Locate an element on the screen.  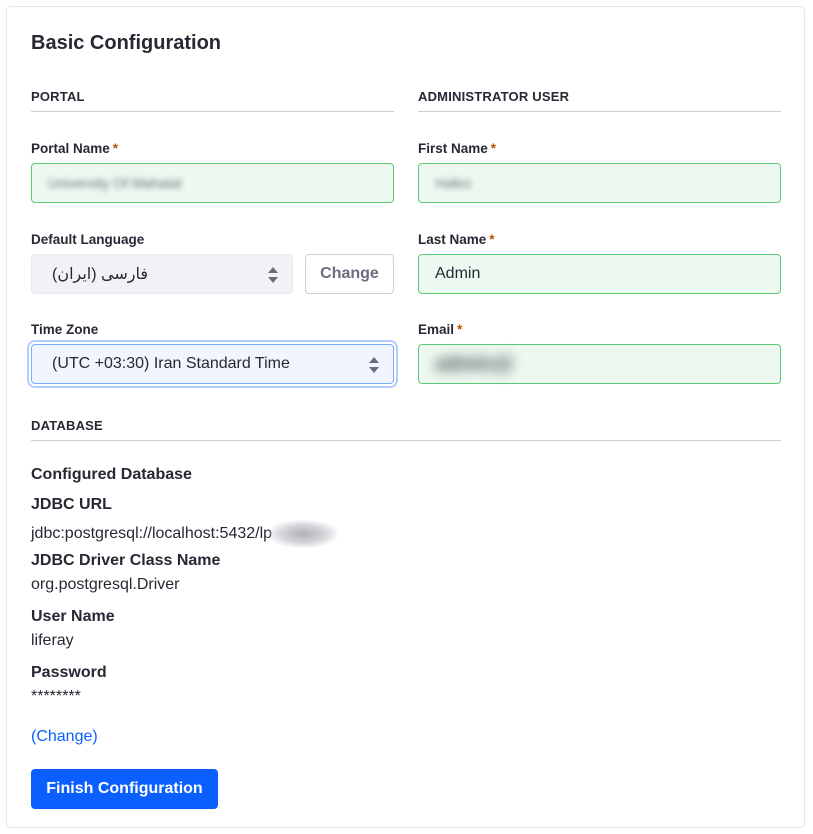
change-database-link: (Change) is located at coordinates (64, 737).